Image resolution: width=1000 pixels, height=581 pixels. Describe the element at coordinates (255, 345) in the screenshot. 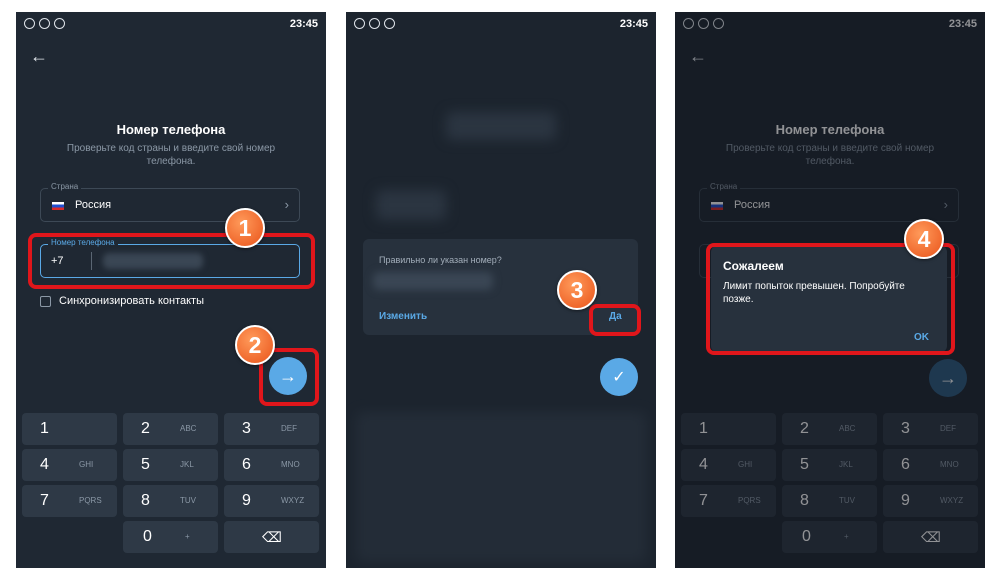

I see `step-badge-2: 2` at that location.